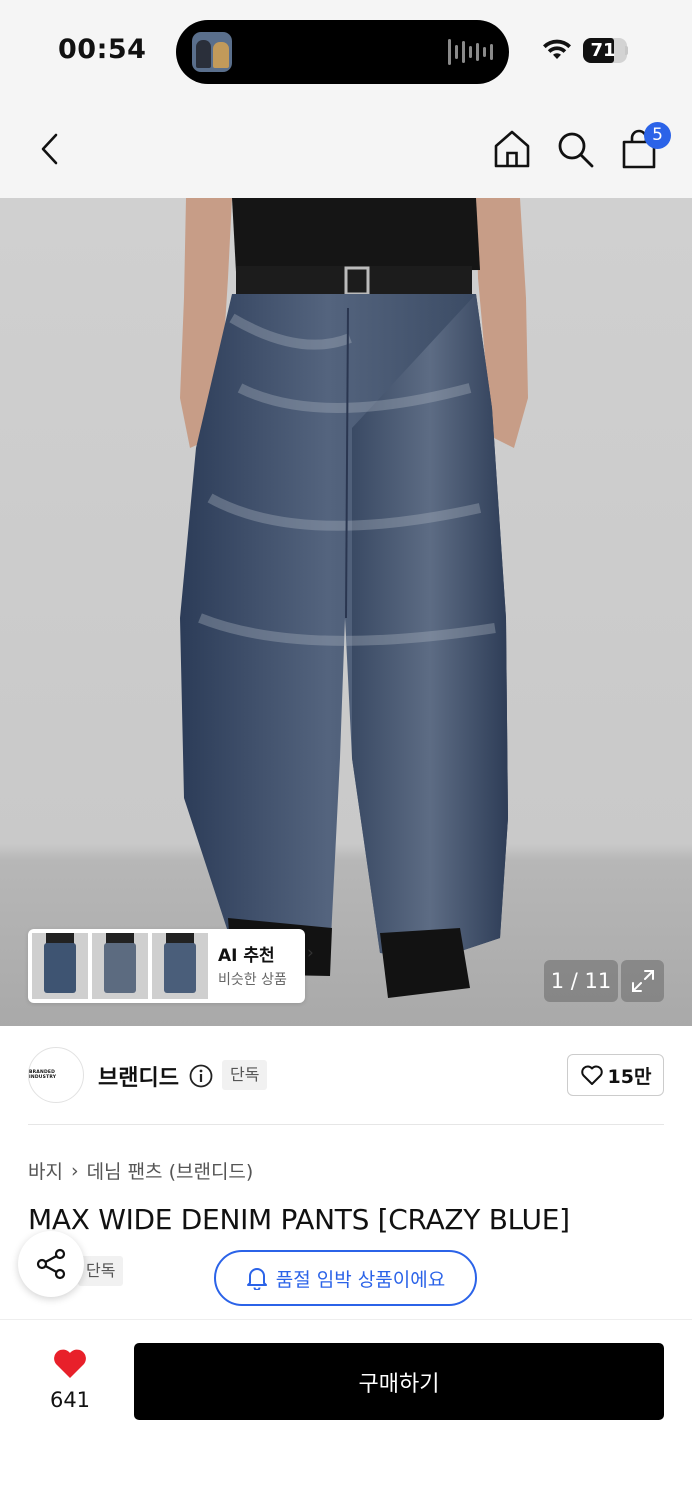 The image size is (692, 1500). Describe the element at coordinates (399, 1381) in the screenshot. I see `buy-button: 구매하기` at that location.